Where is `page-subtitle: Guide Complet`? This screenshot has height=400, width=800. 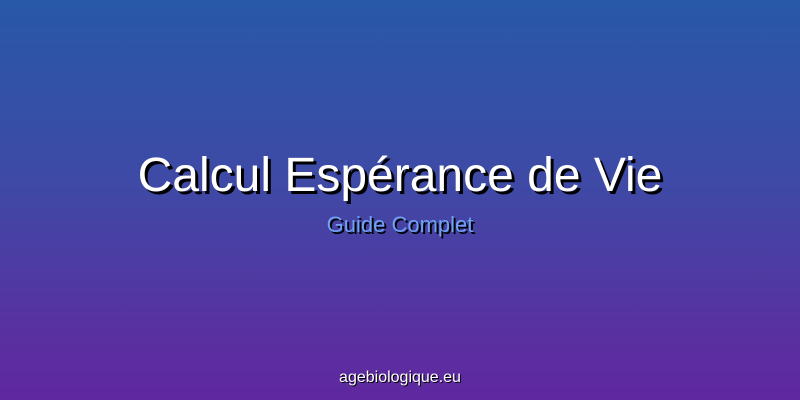 page-subtitle: Guide Complet is located at coordinates (400, 224).